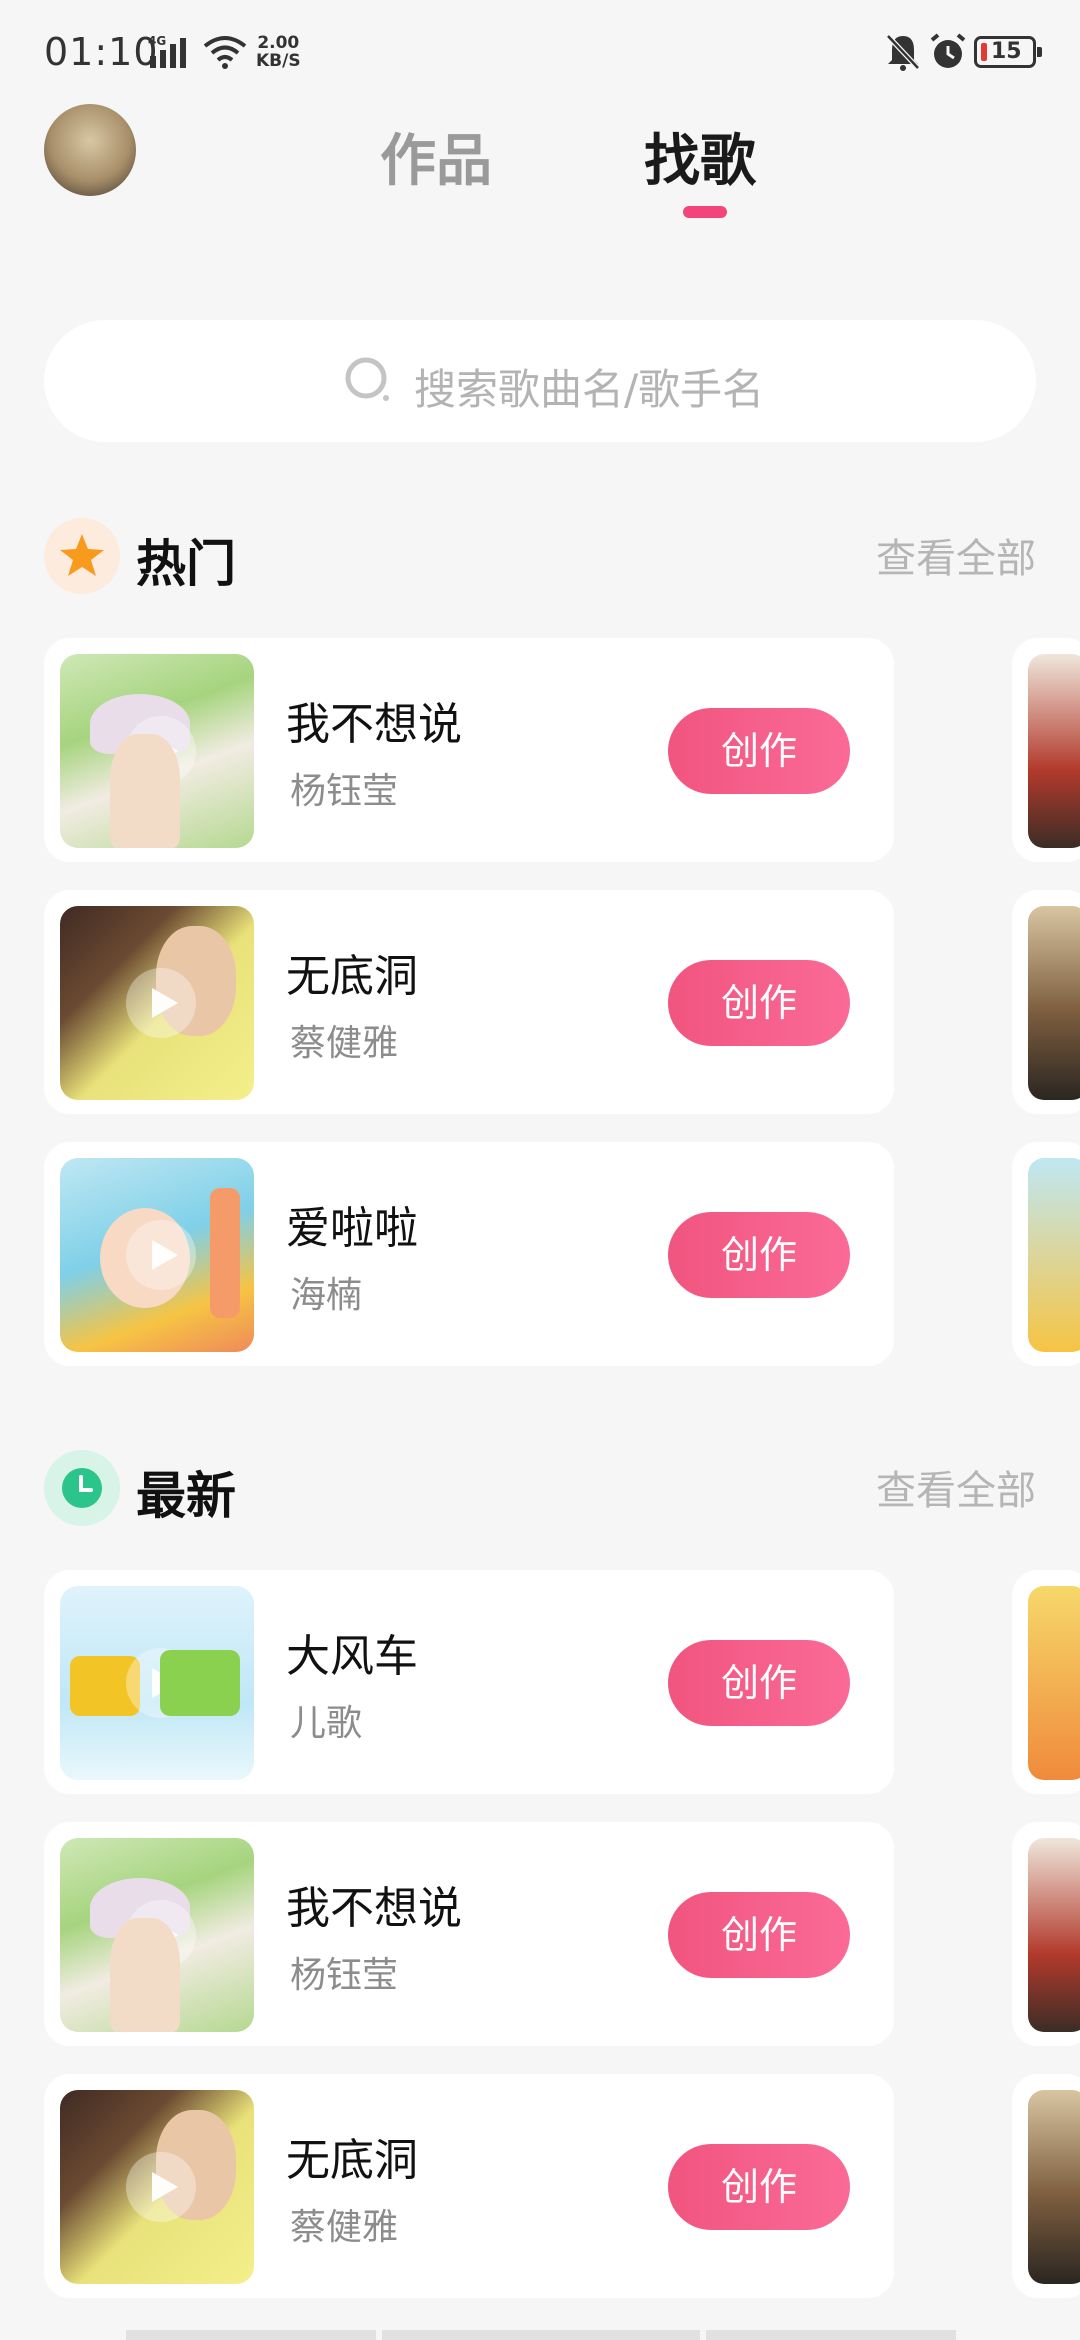  What do you see at coordinates (469, 1254) in the screenshot?
I see `hot-song-card-3: 爱啦啦 海楠 创作` at bounding box center [469, 1254].